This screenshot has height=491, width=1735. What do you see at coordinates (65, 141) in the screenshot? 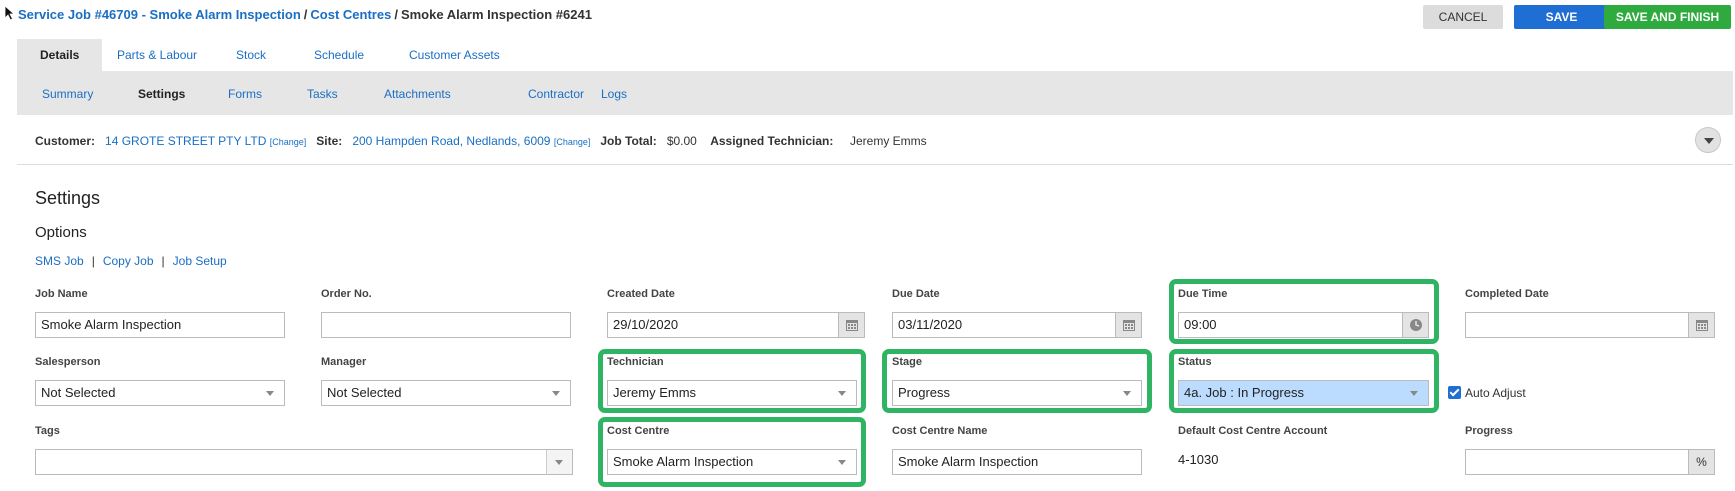
I see `customer-label: Customer:` at bounding box center [65, 141].